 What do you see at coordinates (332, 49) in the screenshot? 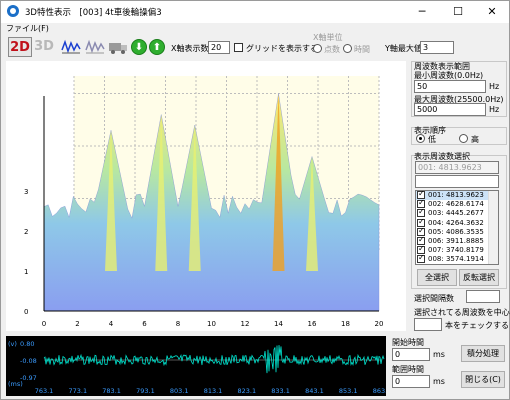
I see `xunit-point-label: 点数` at bounding box center [332, 49].